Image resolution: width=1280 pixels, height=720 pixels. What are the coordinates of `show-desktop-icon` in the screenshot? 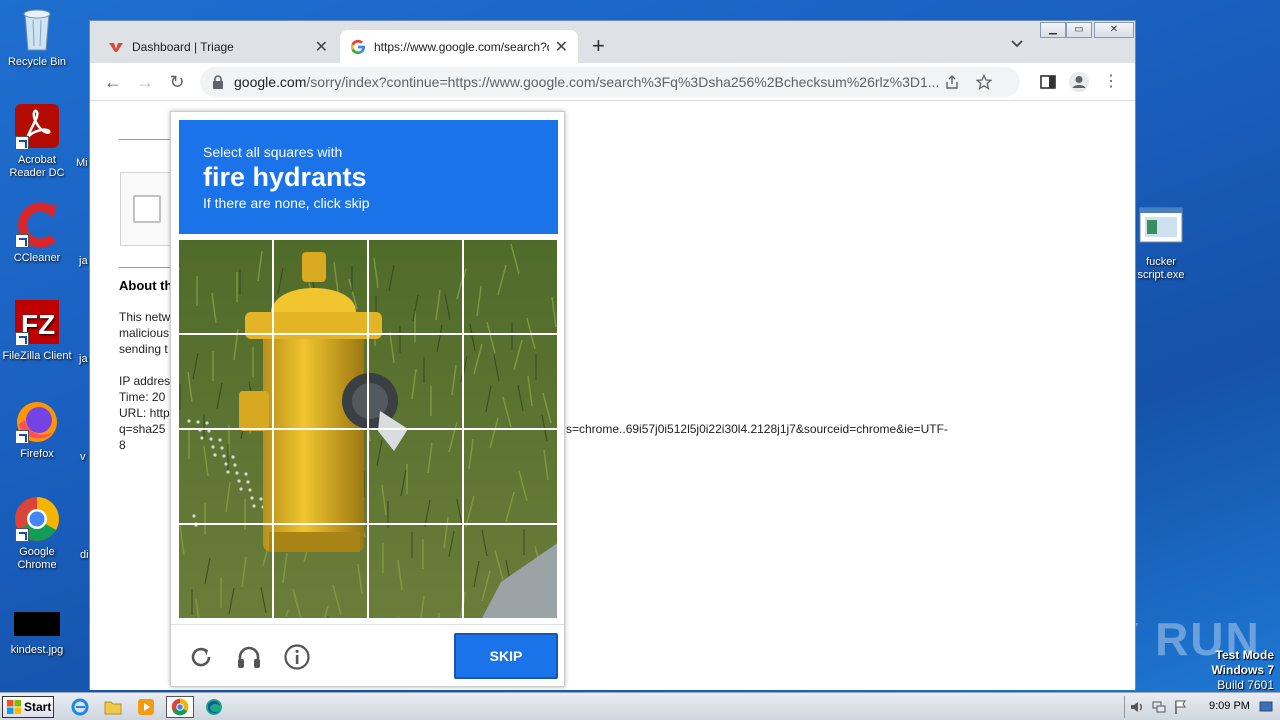 It's located at (1266, 707).